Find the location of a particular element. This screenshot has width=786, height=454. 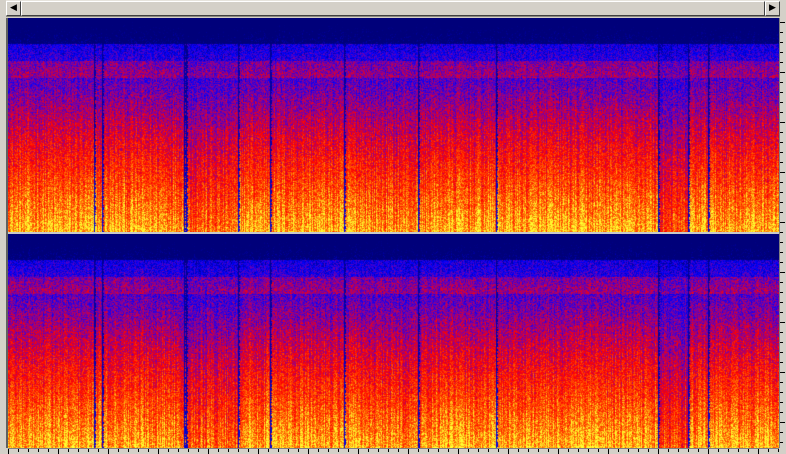

scrollbar-thumb is located at coordinates (393, 8).